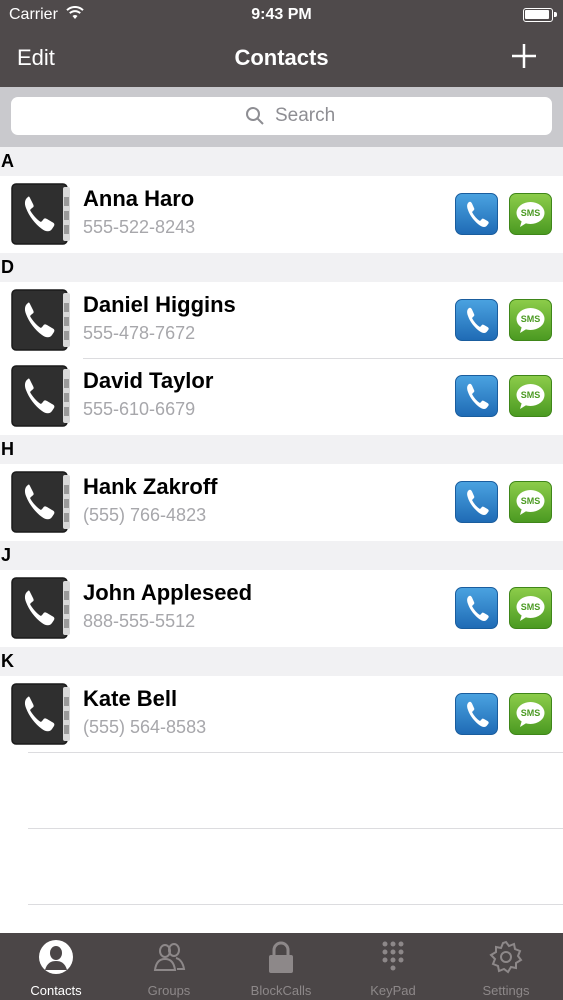 This screenshot has width=563, height=1000. What do you see at coordinates (56, 957) in the screenshot?
I see `person-icon` at bounding box center [56, 957].